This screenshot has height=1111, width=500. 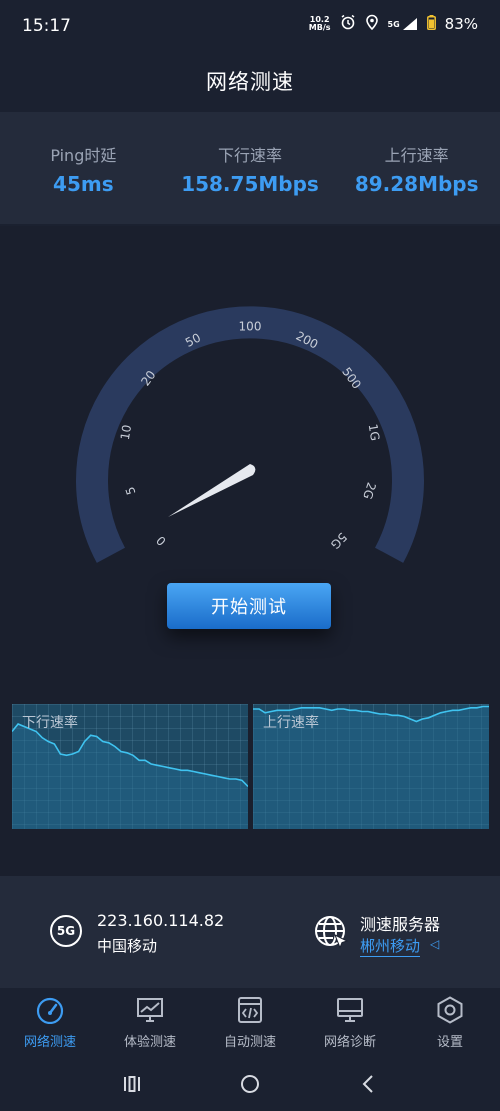 What do you see at coordinates (319, 27) in the screenshot?
I see `net-speed-unit: MB/s` at bounding box center [319, 27].